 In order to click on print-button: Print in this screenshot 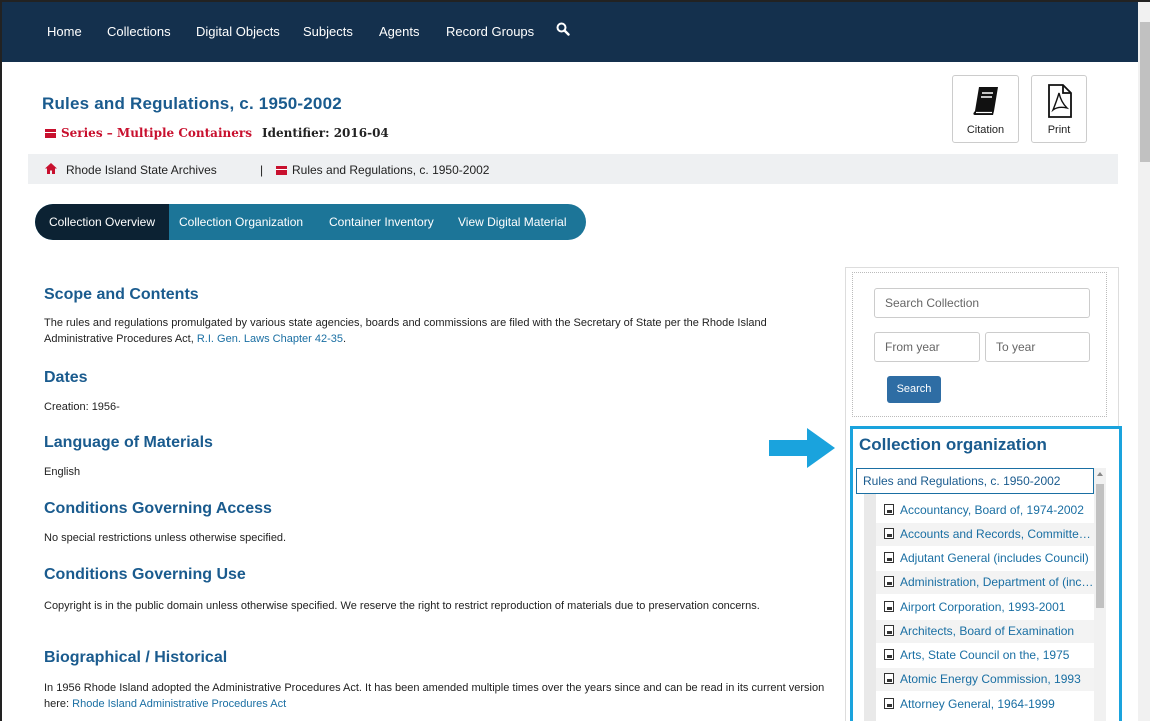, I will do `click(1059, 109)`.